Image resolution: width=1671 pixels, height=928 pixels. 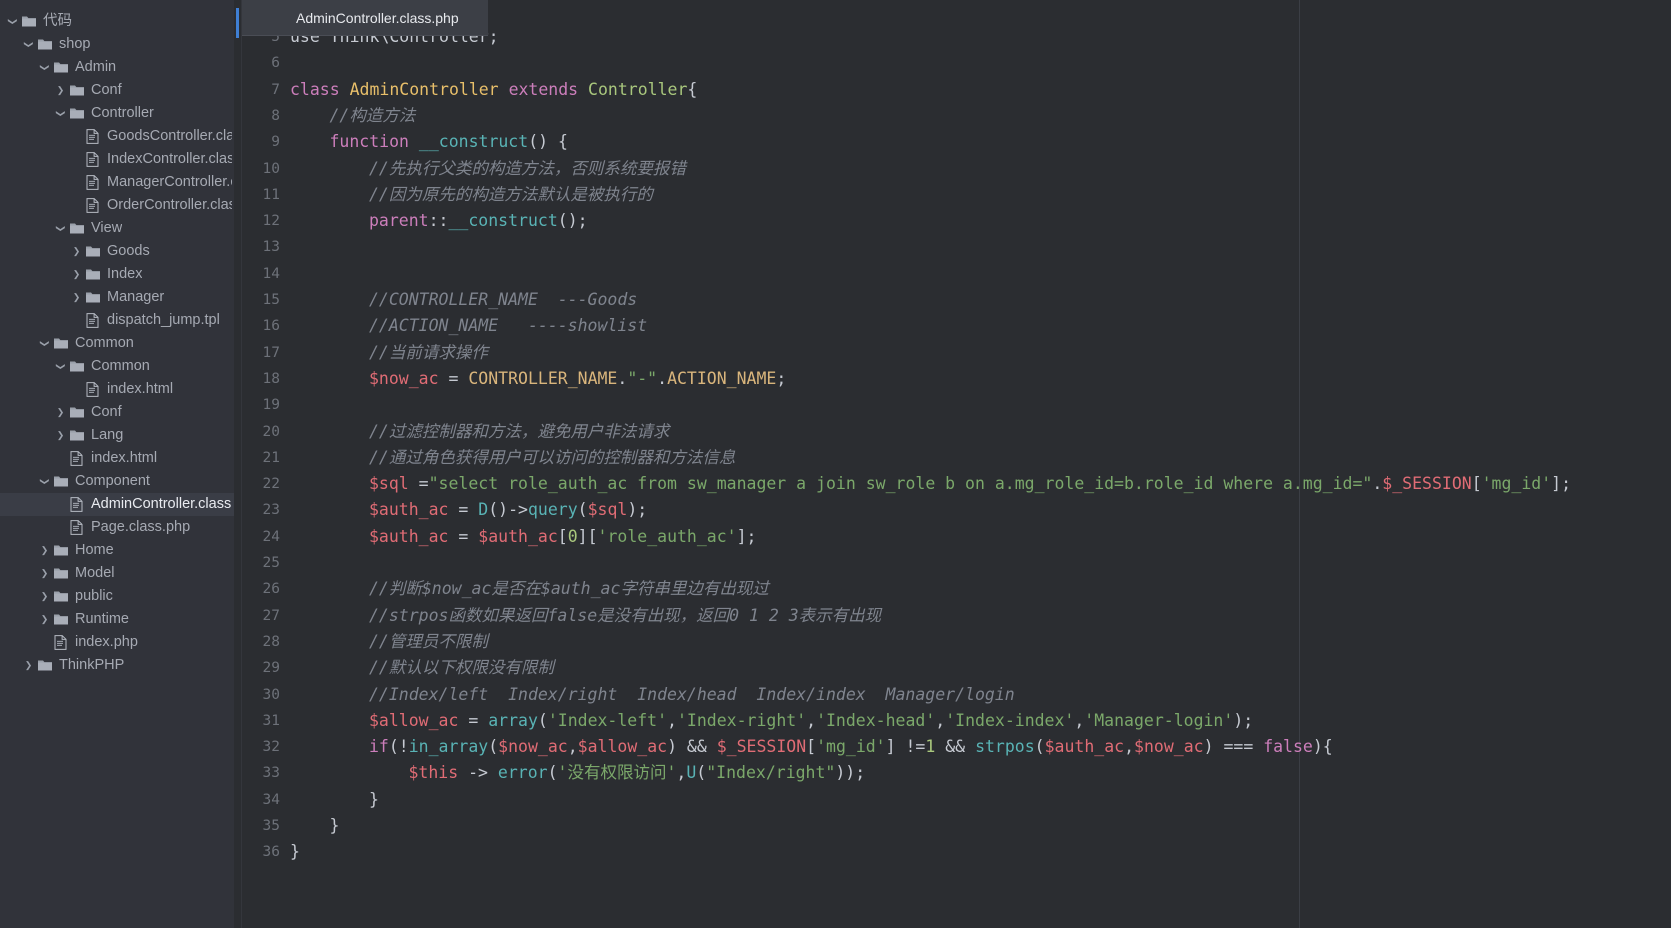 I want to click on tree-item-: ❯ 代码, so click(x=117, y=21).